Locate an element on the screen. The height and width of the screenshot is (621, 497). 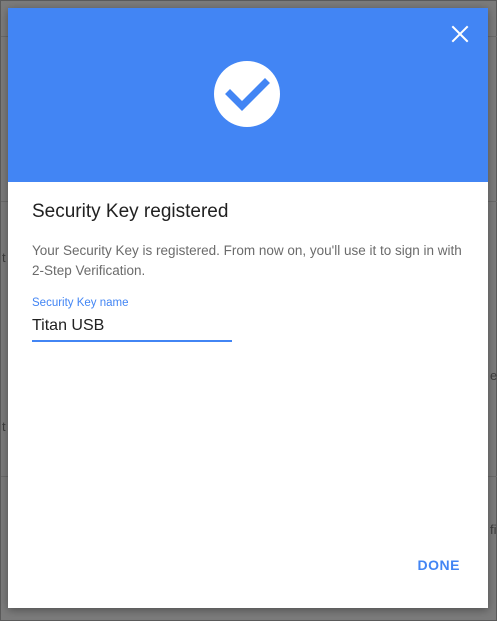
close-icon is located at coordinates (460, 34).